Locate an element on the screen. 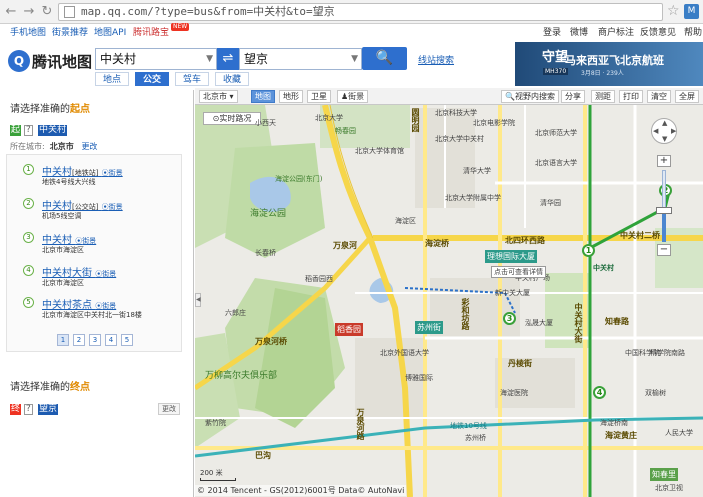 The image size is (703, 497). map-label: 万泉河桥 is located at coordinates (271, 341).